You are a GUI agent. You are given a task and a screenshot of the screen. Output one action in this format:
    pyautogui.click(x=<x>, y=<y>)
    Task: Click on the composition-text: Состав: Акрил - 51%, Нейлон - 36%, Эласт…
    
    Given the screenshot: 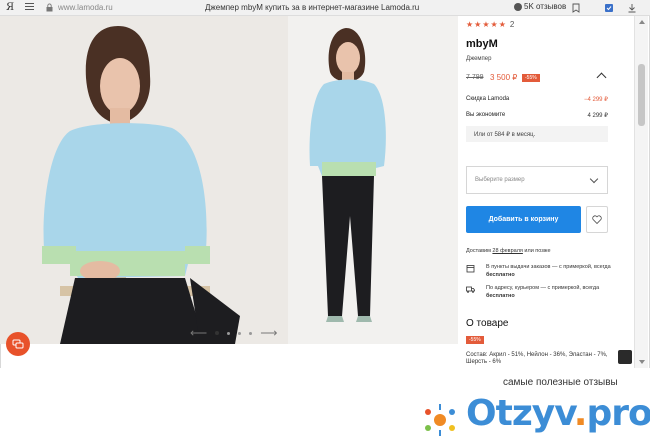 What is the action you would take?
    pyautogui.click(x=537, y=358)
    